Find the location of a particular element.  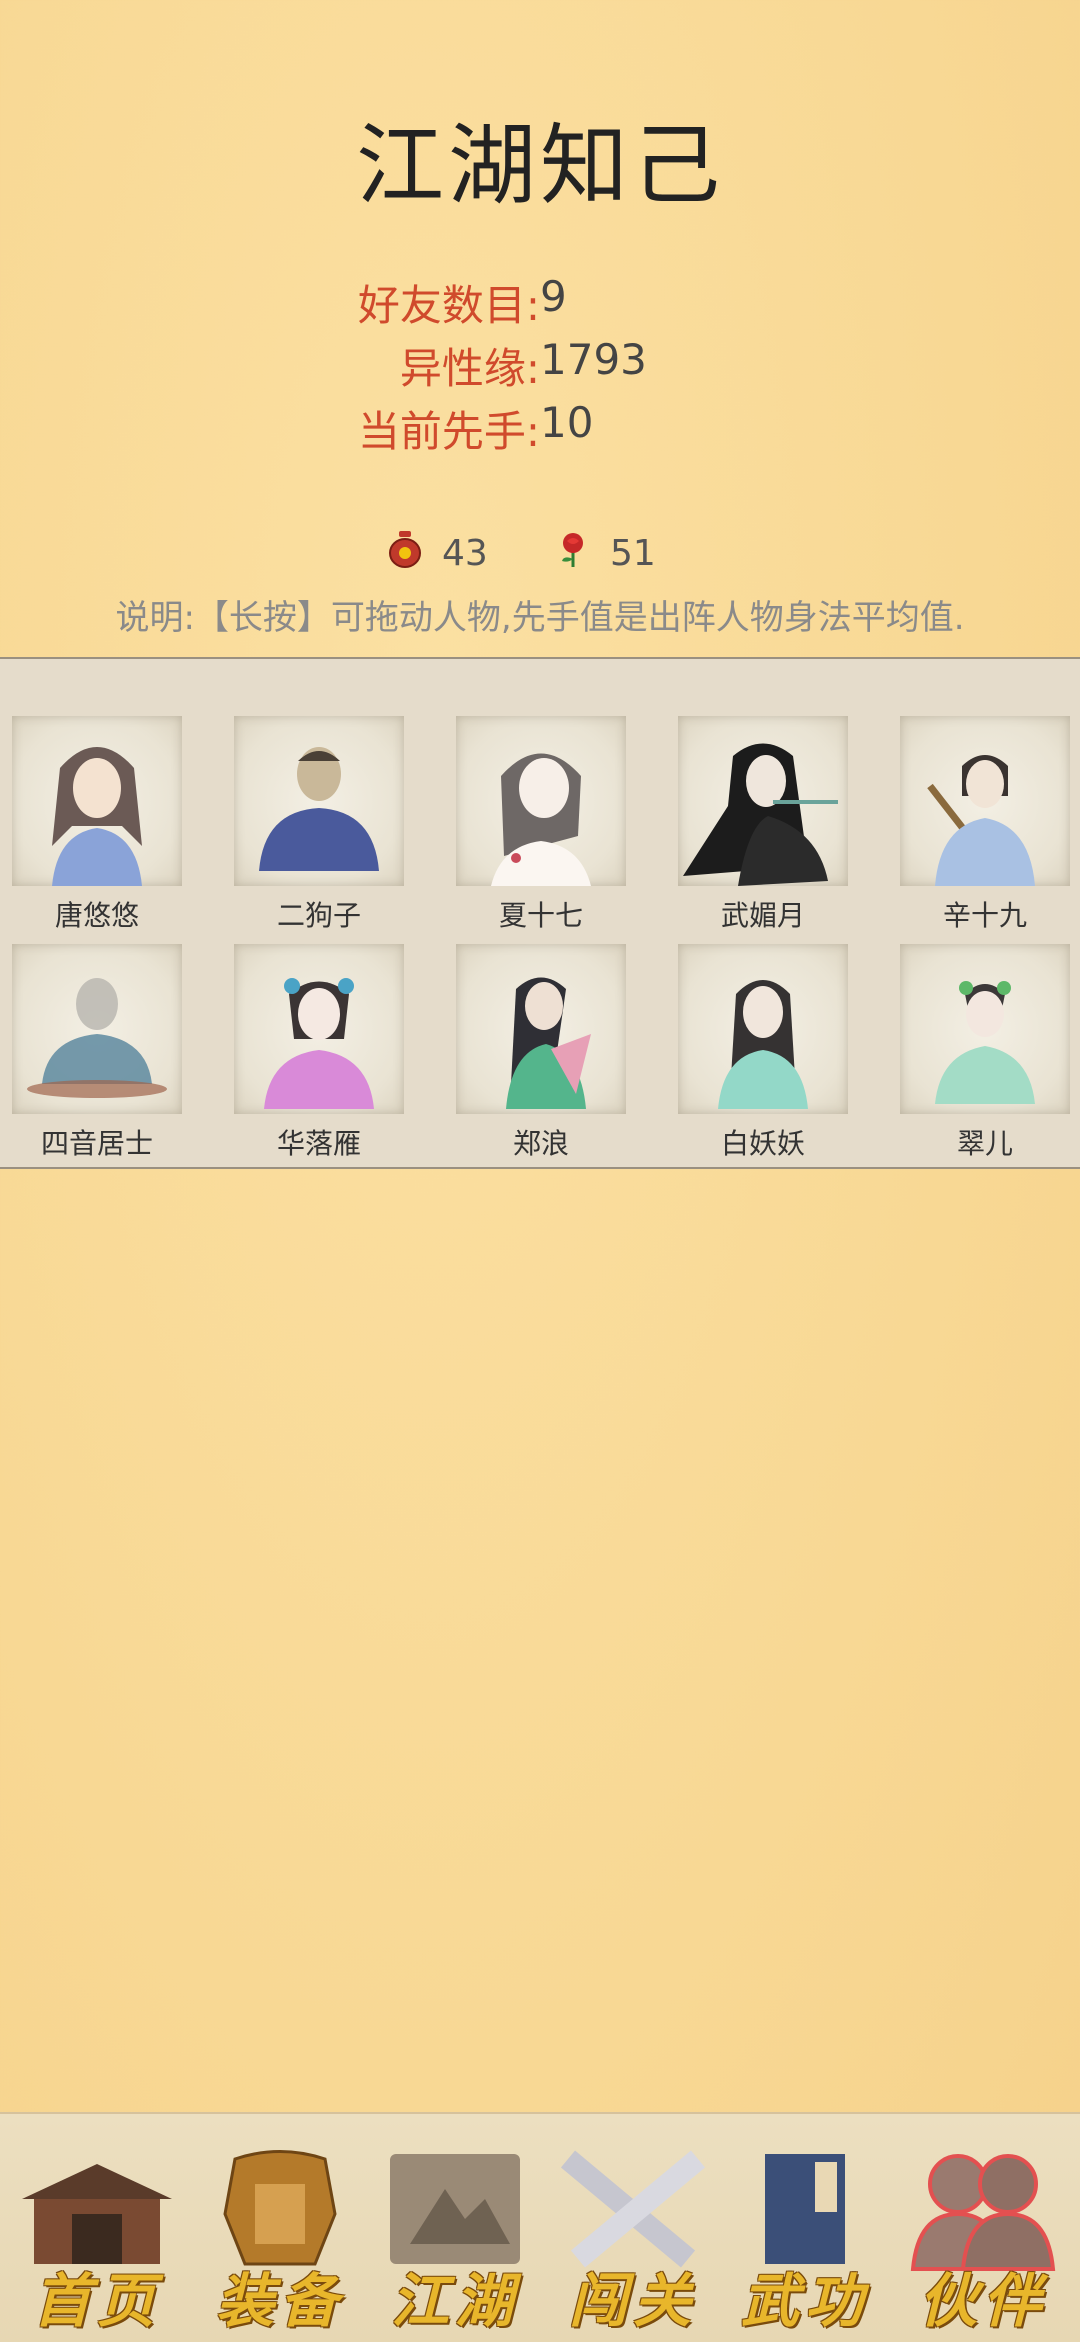

character-card: 武媚月 is located at coordinates (763, 824).